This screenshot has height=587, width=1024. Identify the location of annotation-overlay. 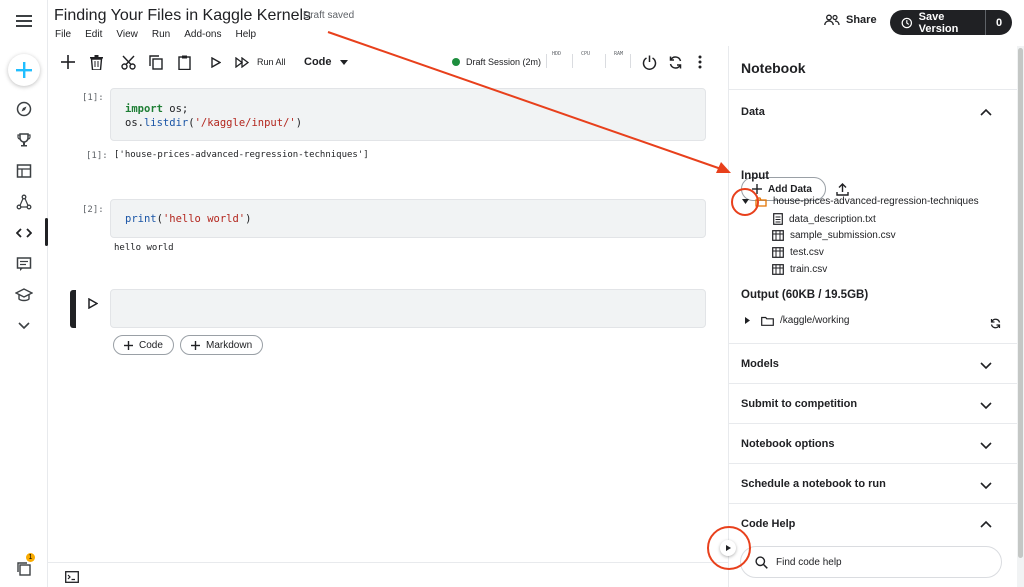
(529, 102).